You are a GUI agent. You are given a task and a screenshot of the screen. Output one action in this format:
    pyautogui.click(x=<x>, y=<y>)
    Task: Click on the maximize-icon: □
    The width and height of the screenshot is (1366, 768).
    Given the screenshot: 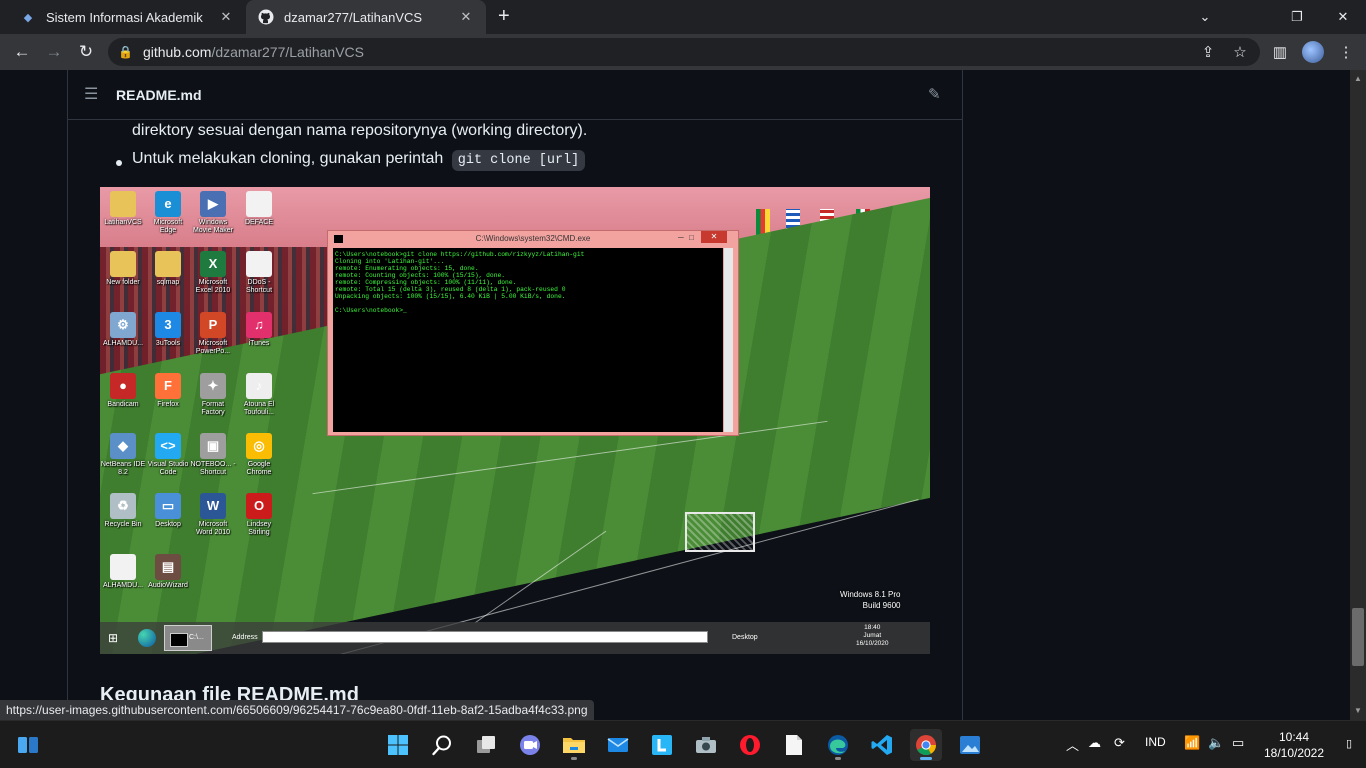 What is the action you would take?
    pyautogui.click(x=691, y=237)
    